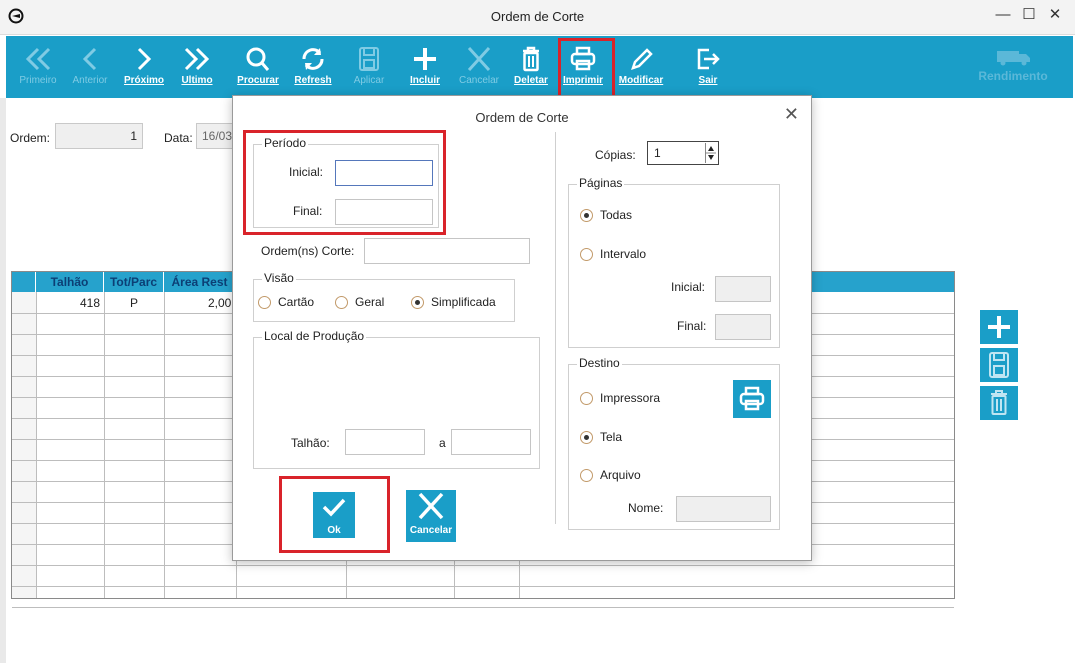 This screenshot has width=1075, height=663. I want to click on ordens-label: Ordem(ns) Corte:, so click(308, 251).